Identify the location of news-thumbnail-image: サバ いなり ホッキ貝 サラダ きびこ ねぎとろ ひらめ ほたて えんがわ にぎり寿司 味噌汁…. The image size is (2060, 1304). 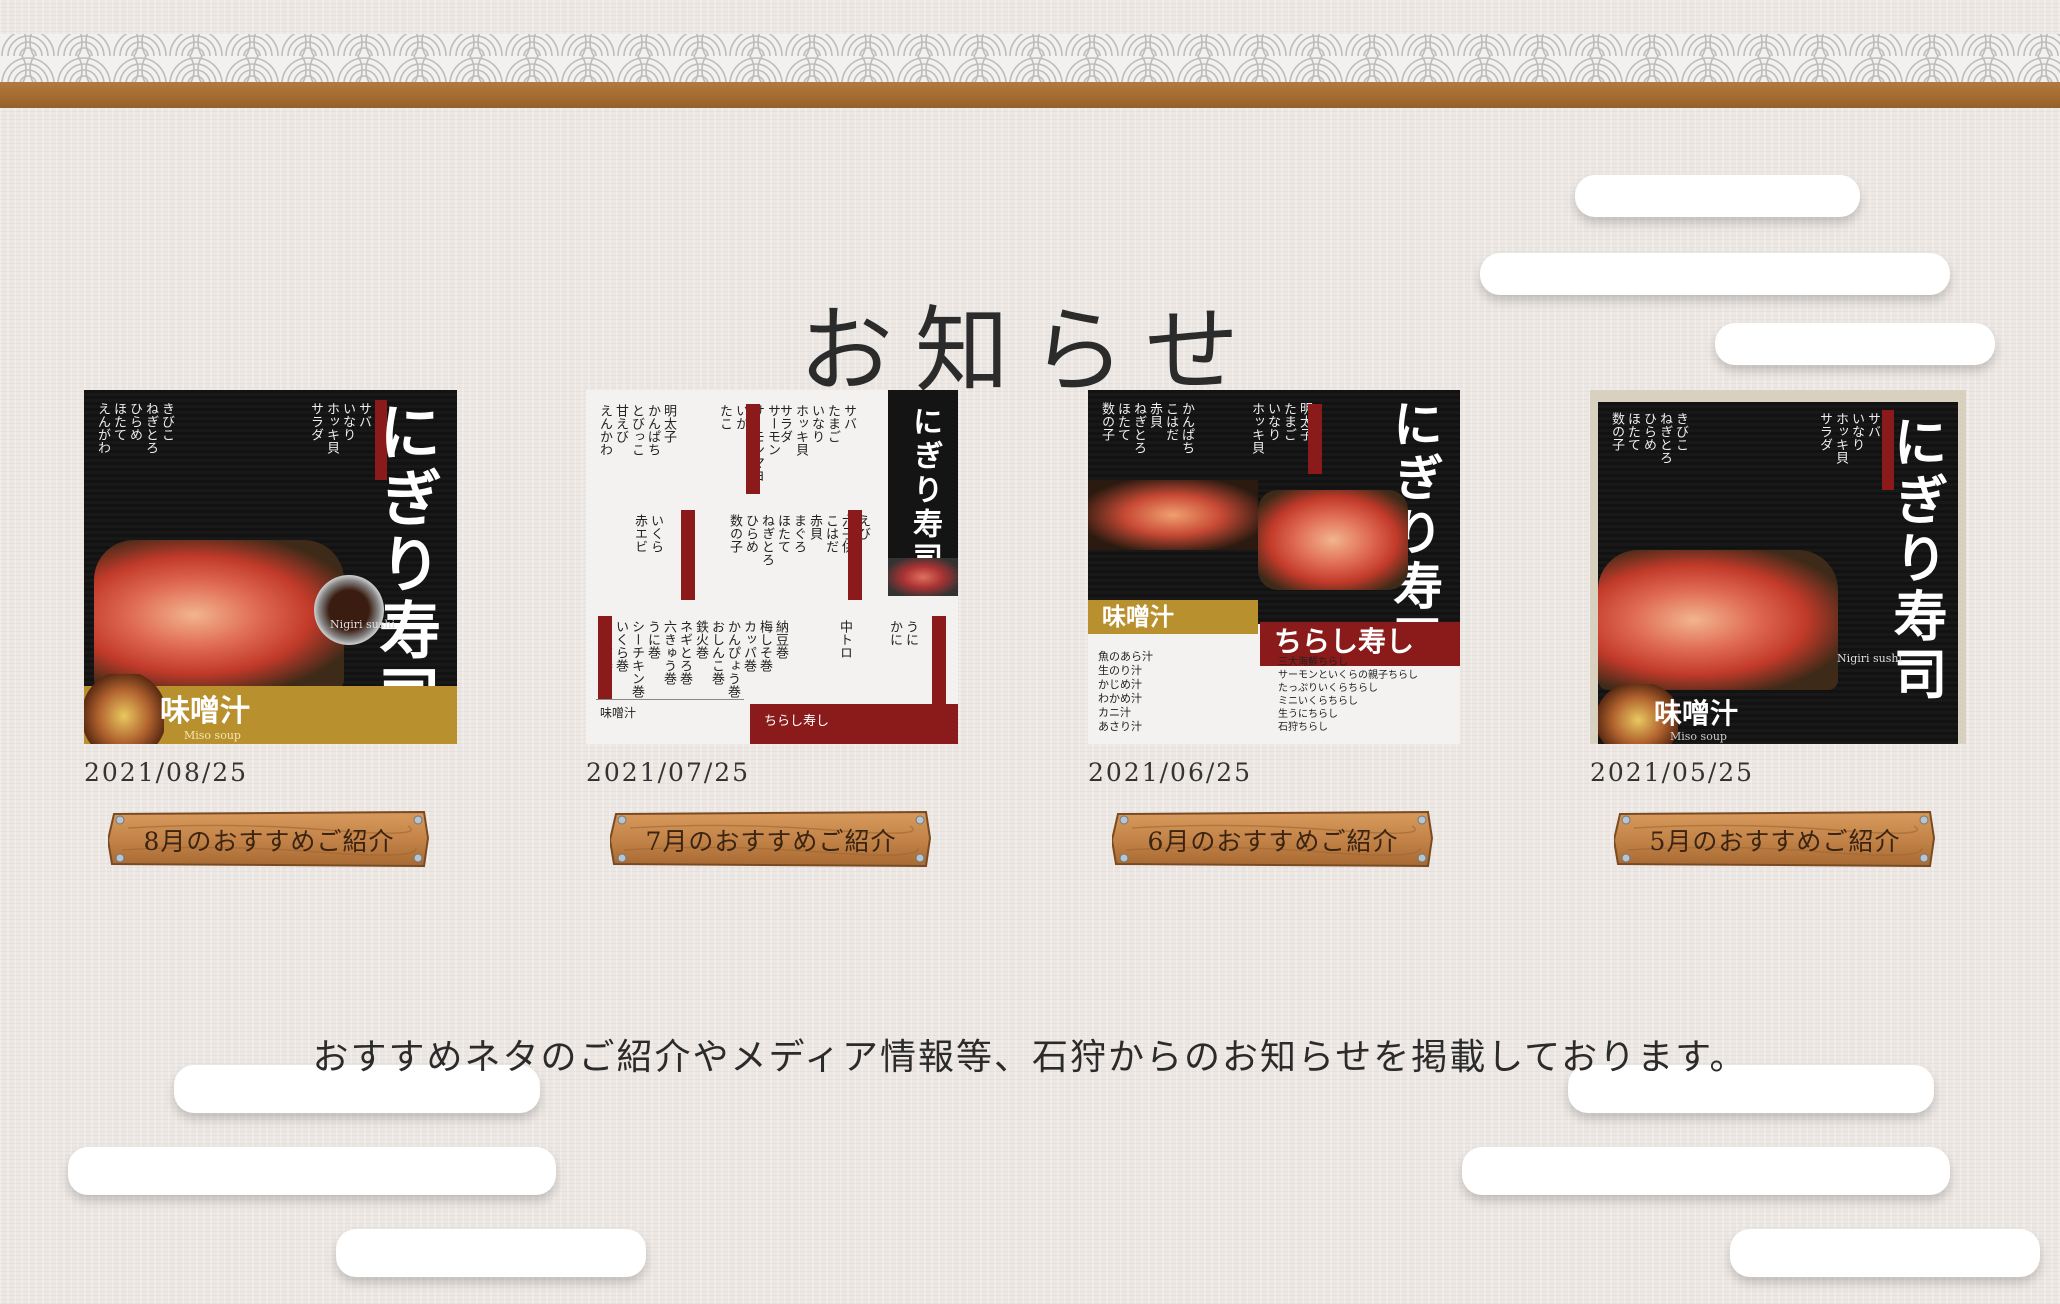
(270, 567).